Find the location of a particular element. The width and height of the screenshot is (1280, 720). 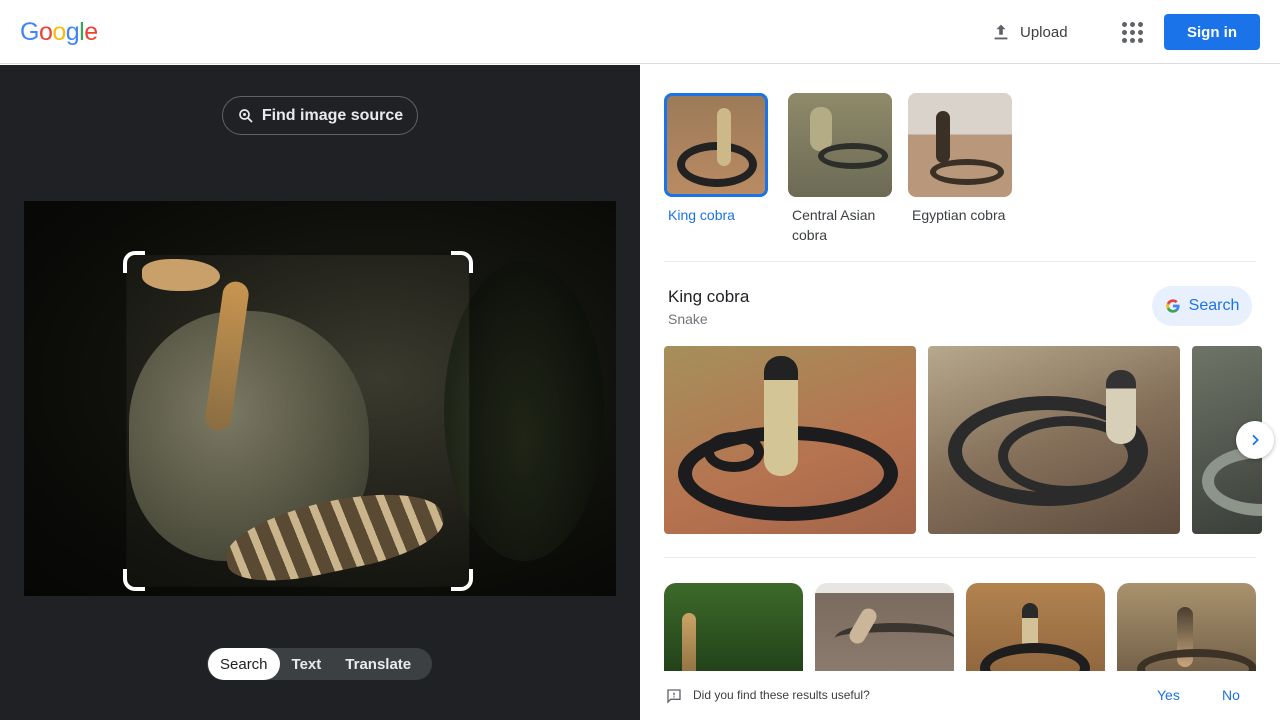

google-search-label: Search is located at coordinates (1214, 305).